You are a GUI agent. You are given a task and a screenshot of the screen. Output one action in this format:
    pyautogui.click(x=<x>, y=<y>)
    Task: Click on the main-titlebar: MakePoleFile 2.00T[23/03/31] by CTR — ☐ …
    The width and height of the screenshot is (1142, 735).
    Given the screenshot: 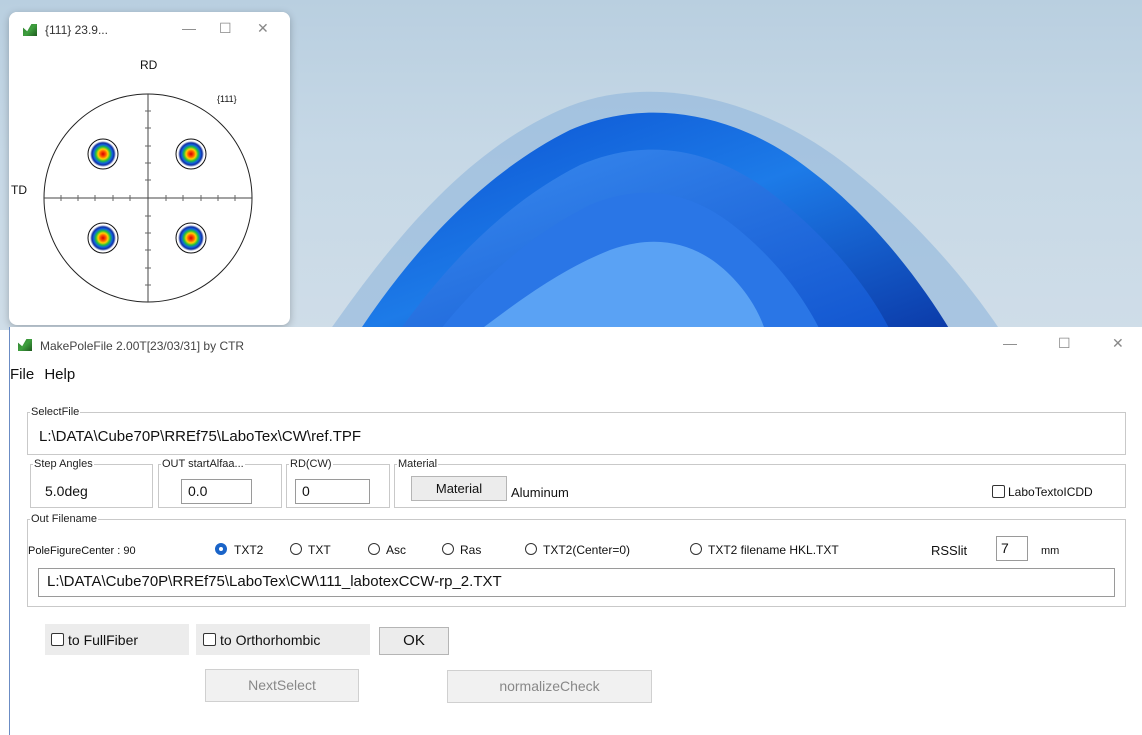 What is the action you would take?
    pyautogui.click(x=576, y=345)
    